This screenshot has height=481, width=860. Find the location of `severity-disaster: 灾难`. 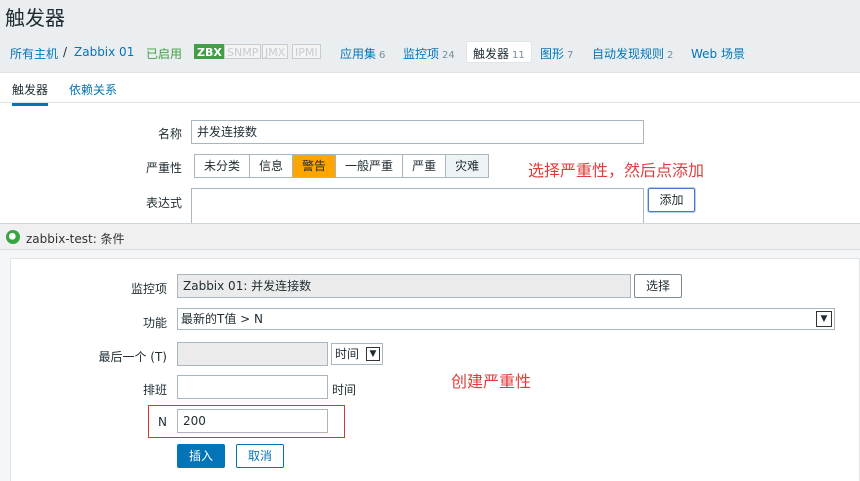

severity-disaster: 灾难 is located at coordinates (467, 166).